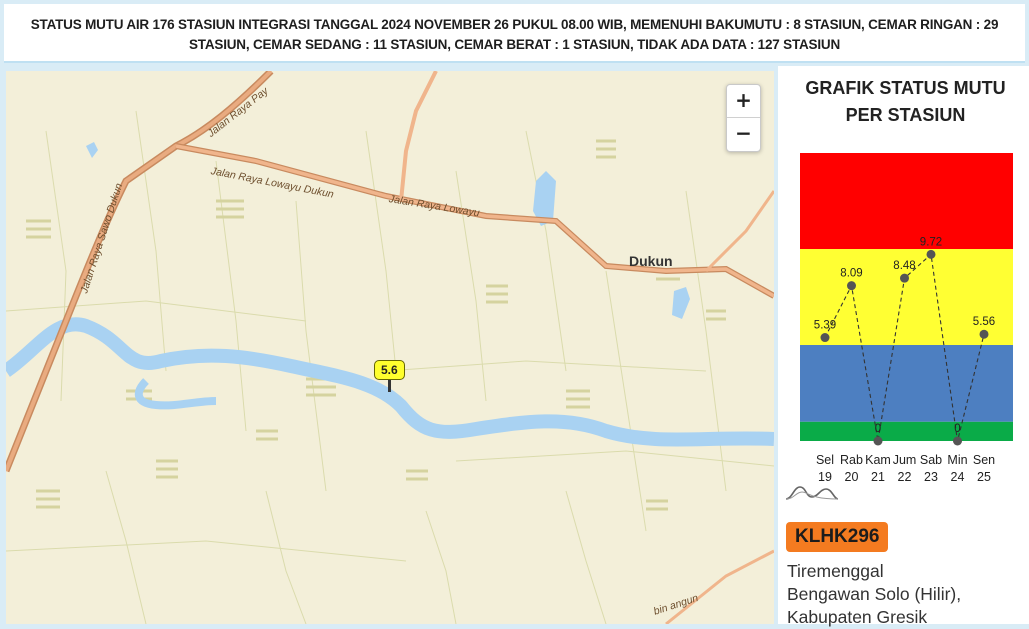 This screenshot has height=629, width=1029. Describe the element at coordinates (743, 101) in the screenshot. I see `zoom-in-button: +` at that location.